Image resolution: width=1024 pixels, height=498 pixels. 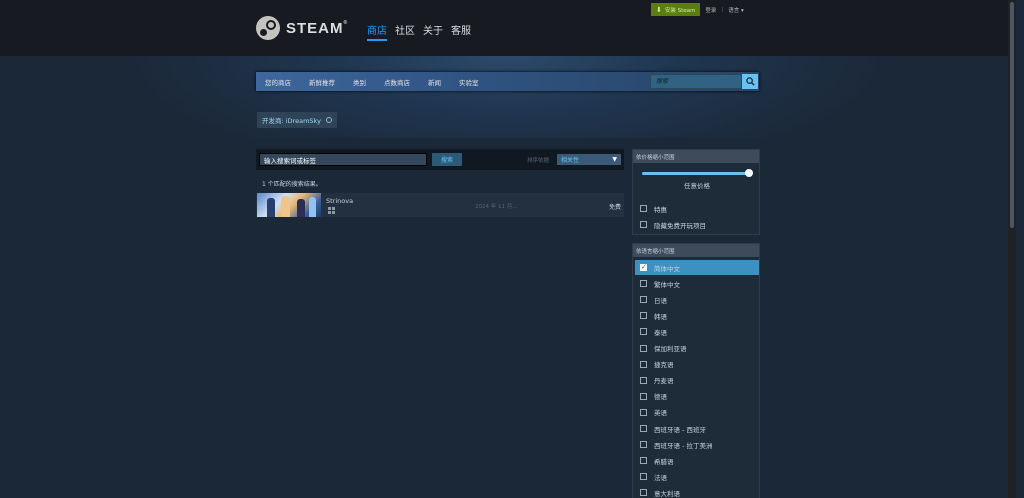 What do you see at coordinates (696, 81) in the screenshot?
I see `store-search-input` at bounding box center [696, 81].